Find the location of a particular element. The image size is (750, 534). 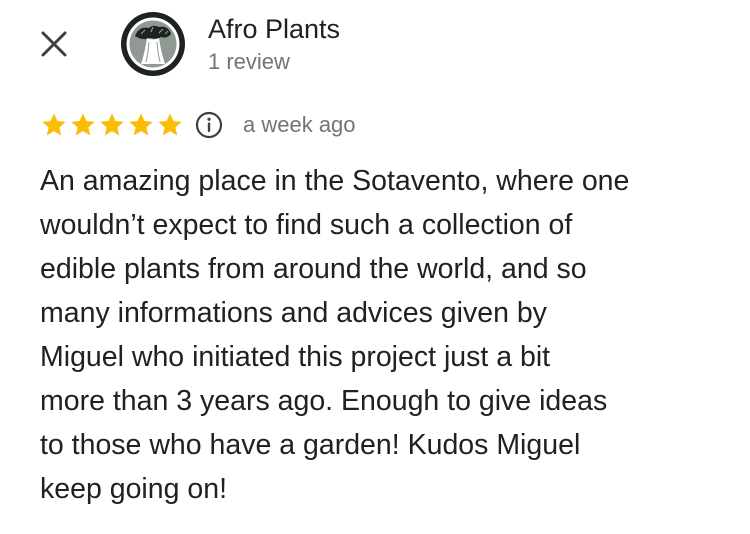

reviewer-info: Afro Plants 1 review is located at coordinates (274, 44).